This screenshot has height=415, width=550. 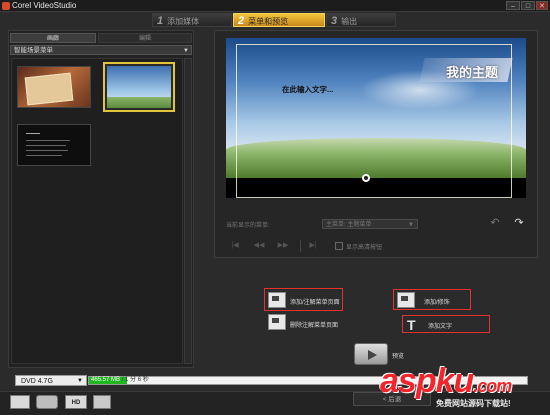 I want to click on go-to-start-icon: |◀, so click(x=235, y=246).